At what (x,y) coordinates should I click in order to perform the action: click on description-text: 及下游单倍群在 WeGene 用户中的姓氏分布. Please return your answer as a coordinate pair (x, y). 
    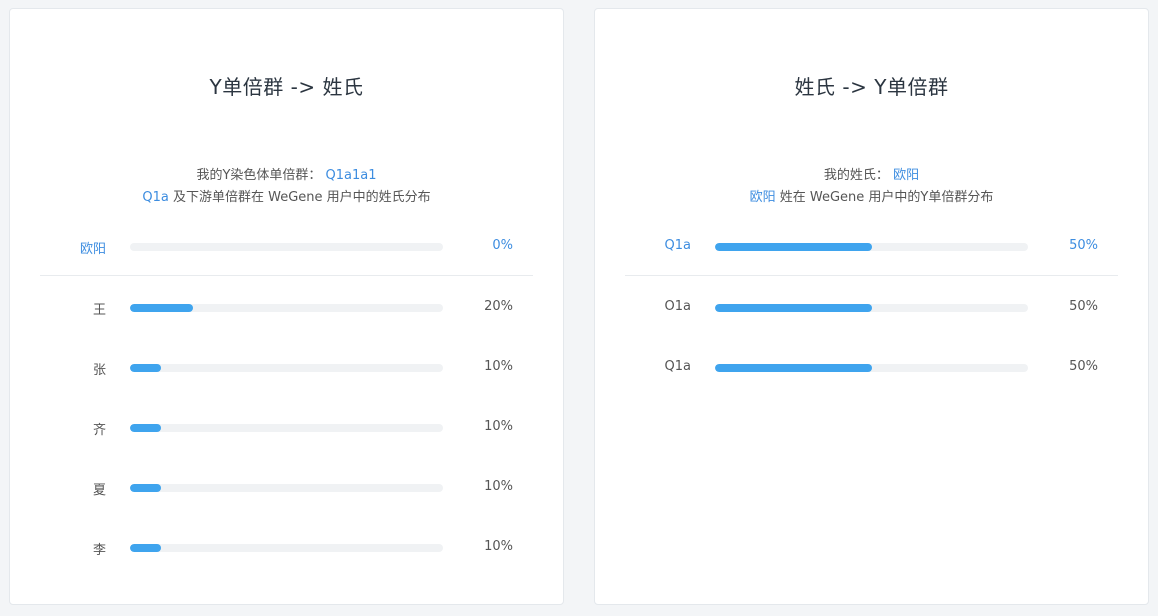
    Looking at the image, I should click on (299, 197).